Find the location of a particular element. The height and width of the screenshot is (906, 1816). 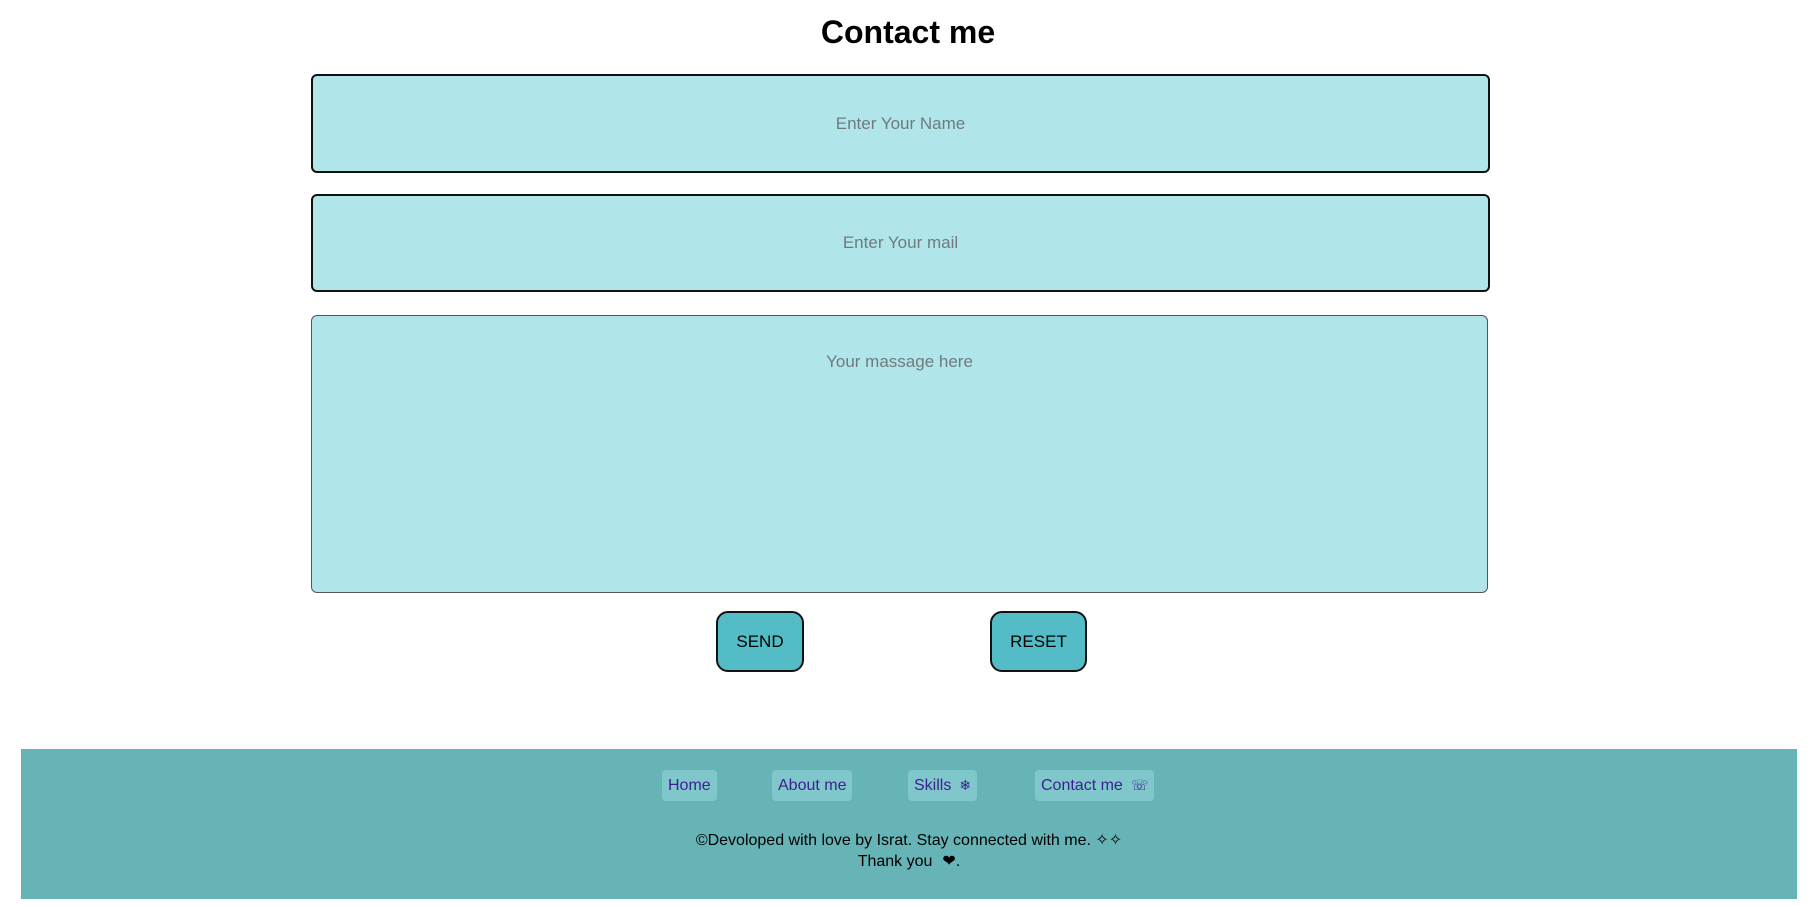

telephone-icon: ☏ is located at coordinates (1139, 785).